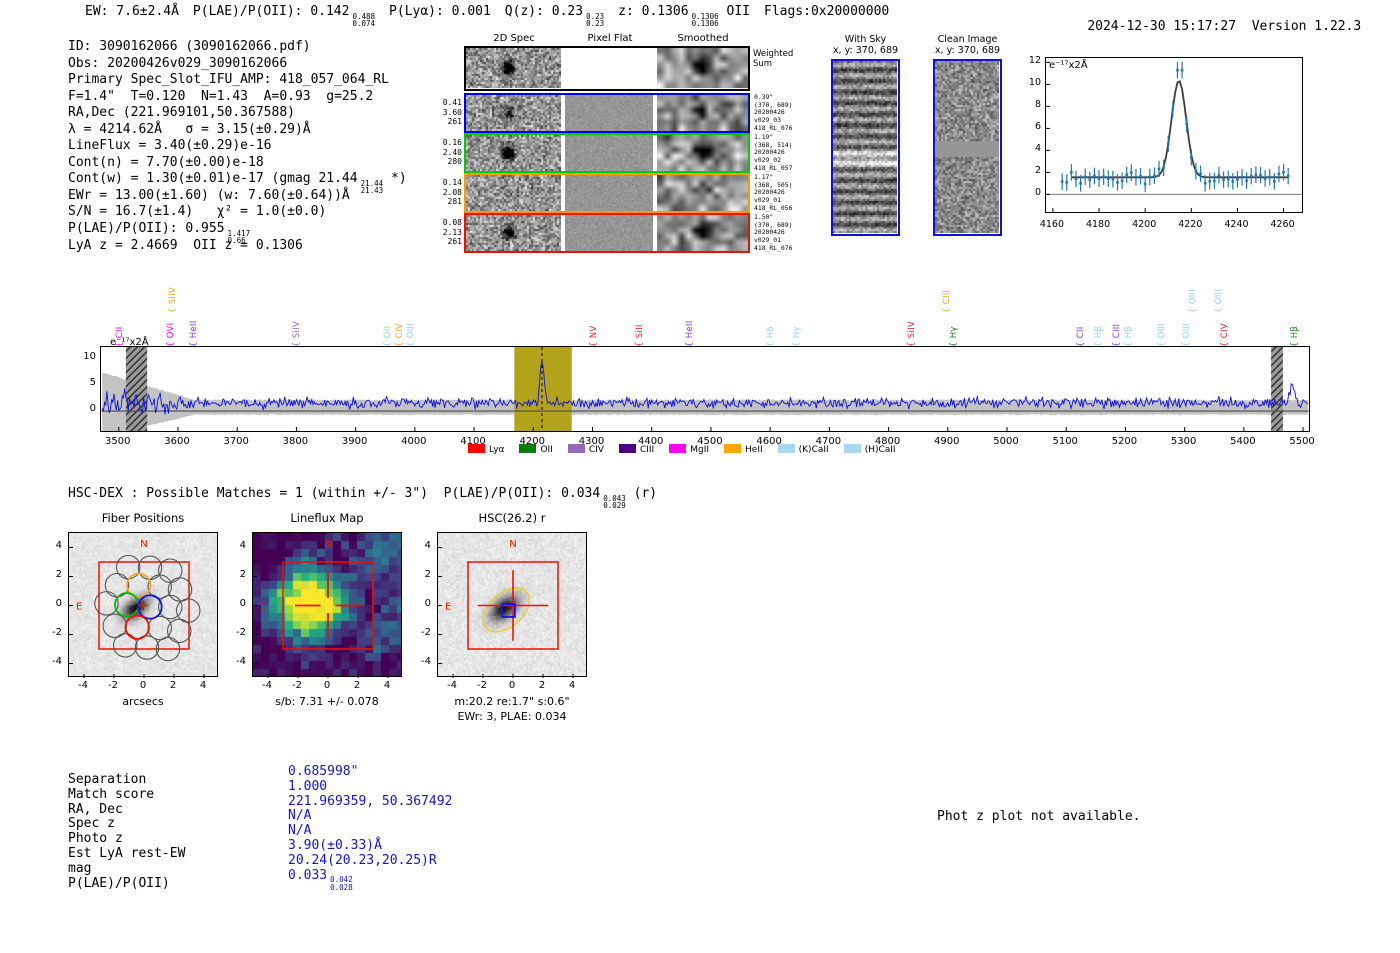 The height and width of the screenshot is (953, 1400). Describe the element at coordinates (427, 574) in the screenshot. I see `cutout-2-ytick-2: 2` at that location.